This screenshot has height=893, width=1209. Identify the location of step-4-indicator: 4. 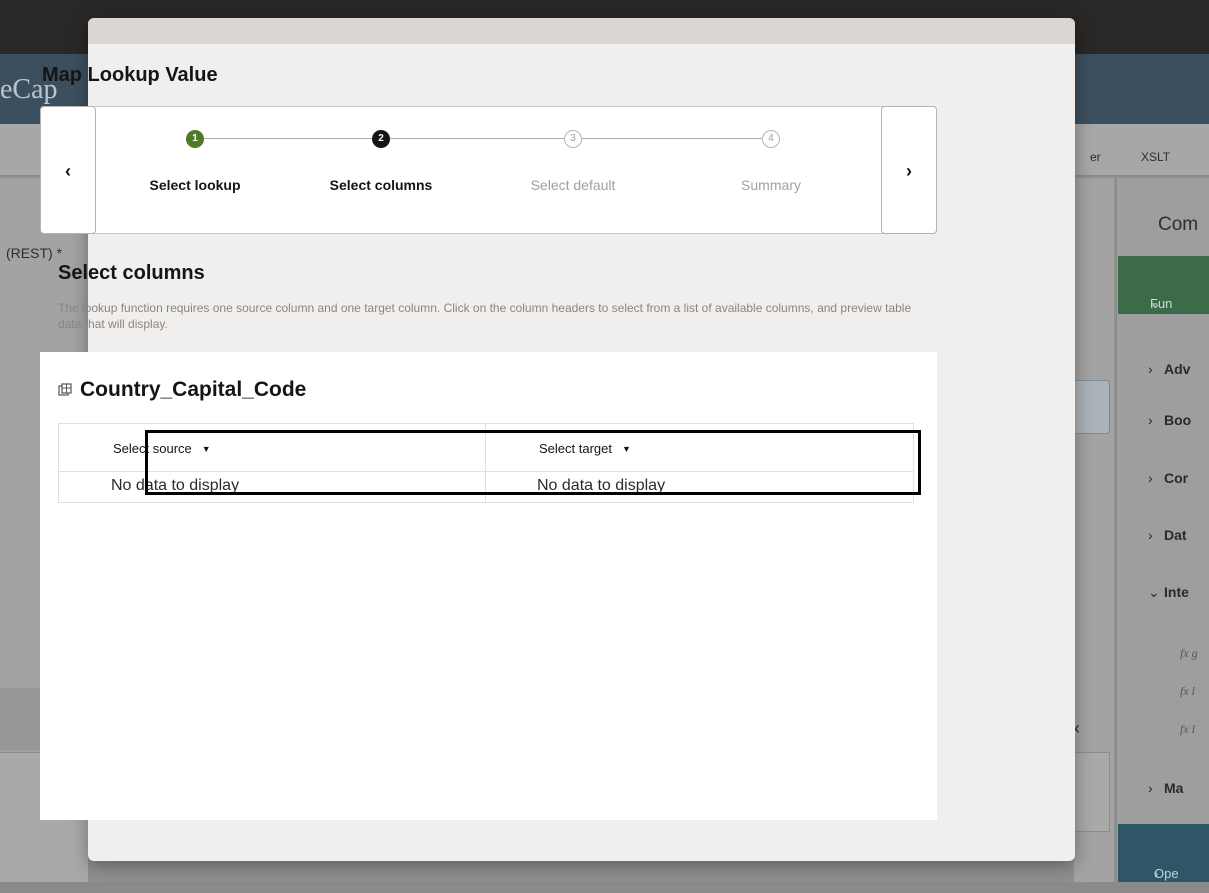
(771, 139).